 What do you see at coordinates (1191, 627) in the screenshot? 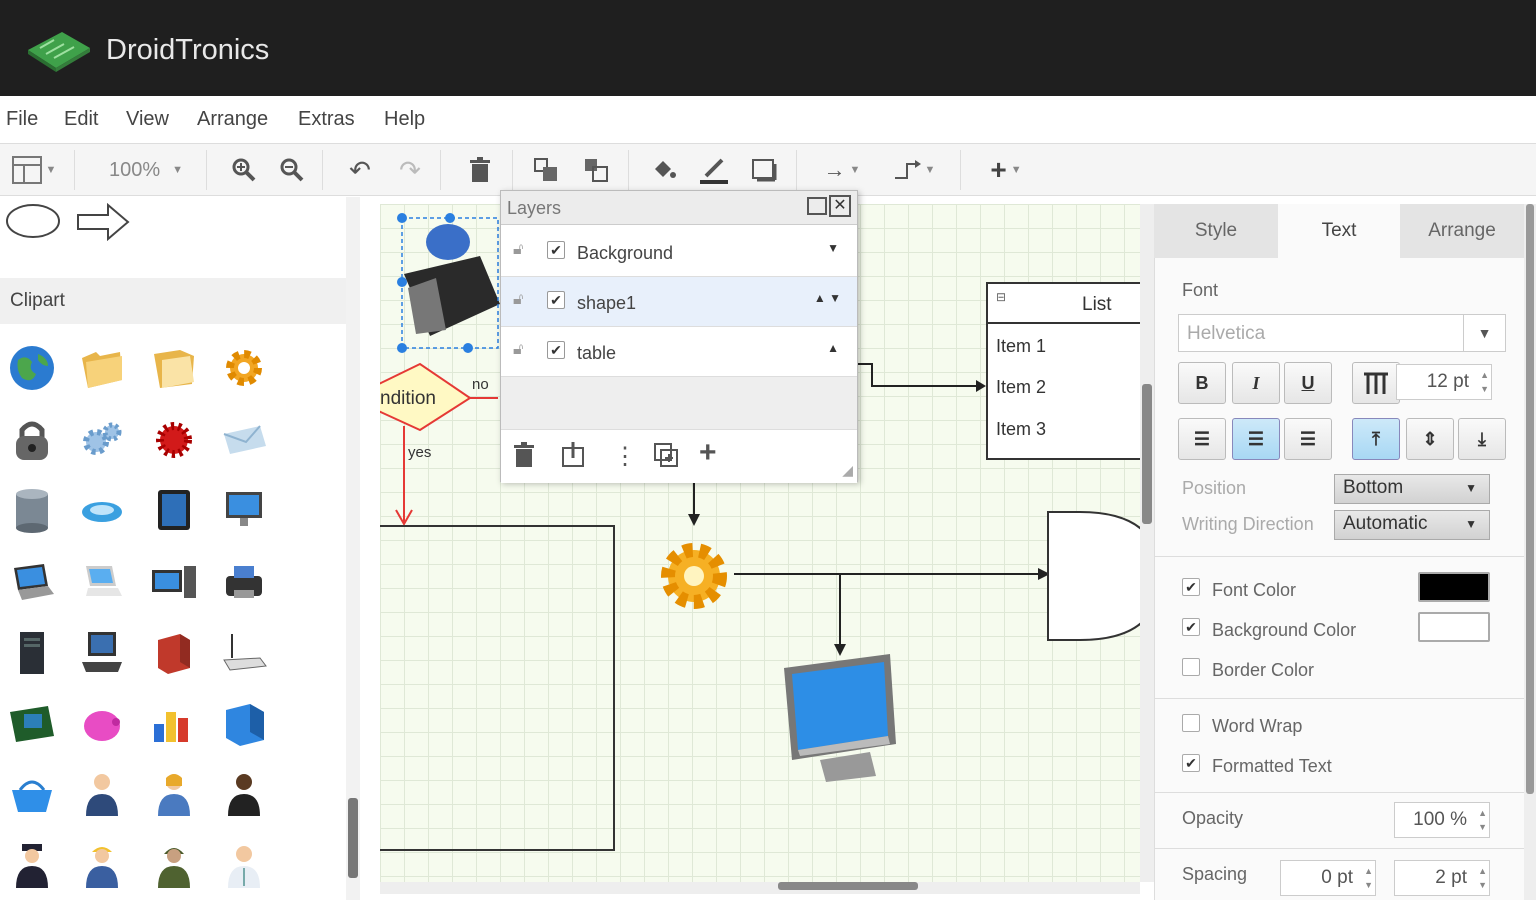
I see `background-color-checkbox: ✔` at bounding box center [1191, 627].